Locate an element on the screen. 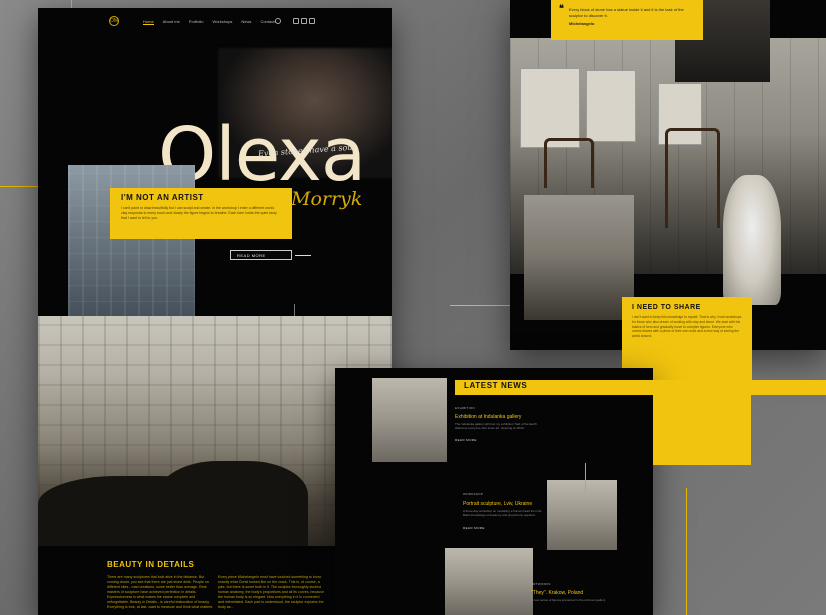 This screenshot has height=615, width=826. news-headline: "They". Krakow, Poland is located at coordinates (557, 593).